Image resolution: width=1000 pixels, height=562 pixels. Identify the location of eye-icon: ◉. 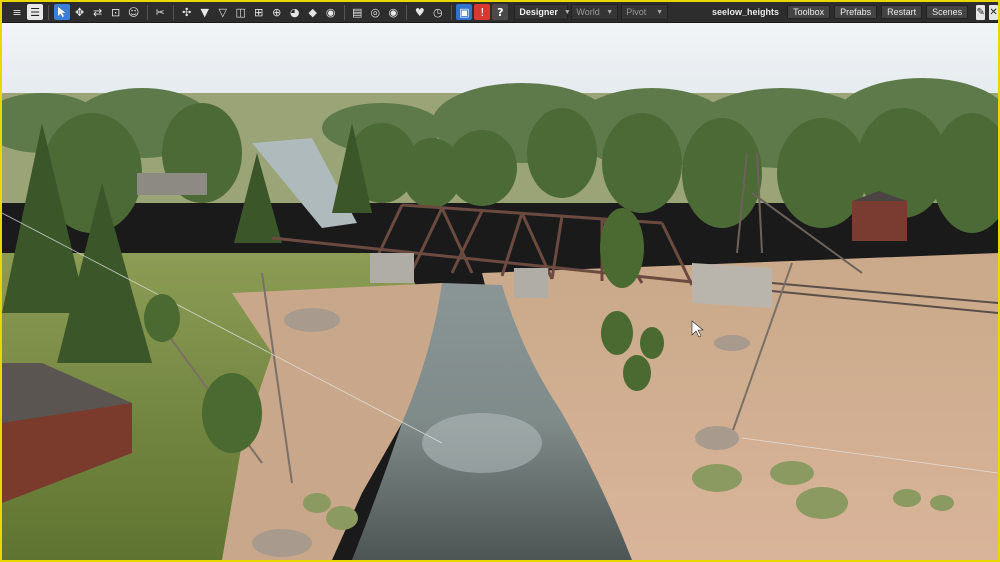
(393, 12).